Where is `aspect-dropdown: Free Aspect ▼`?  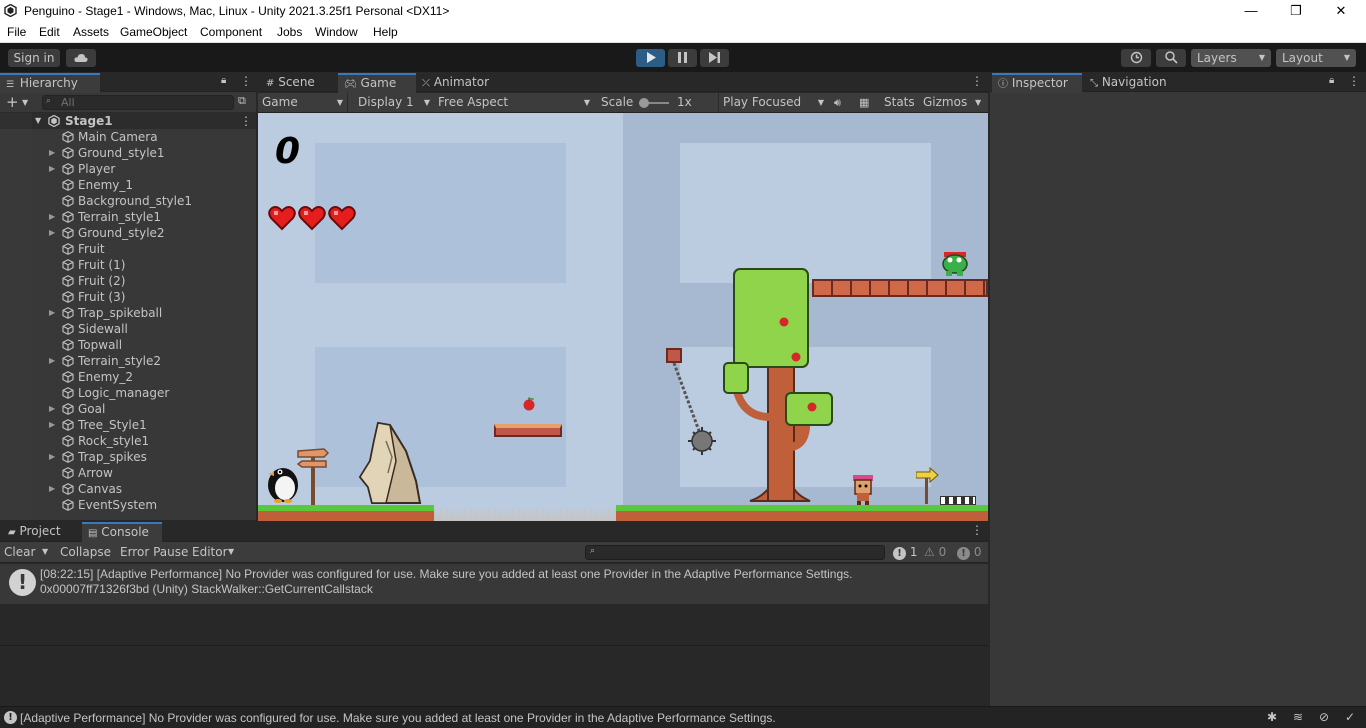
aspect-dropdown: Free Aspect ▼ is located at coordinates (514, 102).